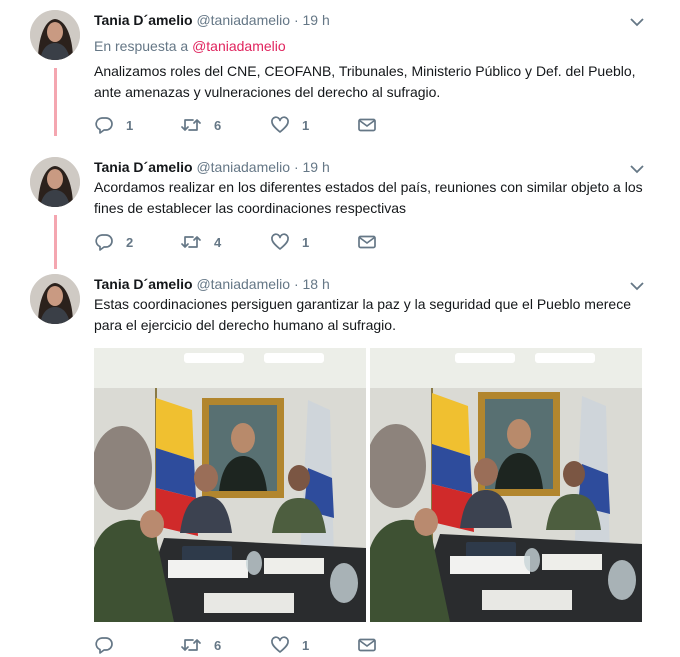 Image resolution: width=680 pixels, height=657 pixels. What do you see at coordinates (316, 284) in the screenshot?
I see `timestamp: 18 h` at bounding box center [316, 284].